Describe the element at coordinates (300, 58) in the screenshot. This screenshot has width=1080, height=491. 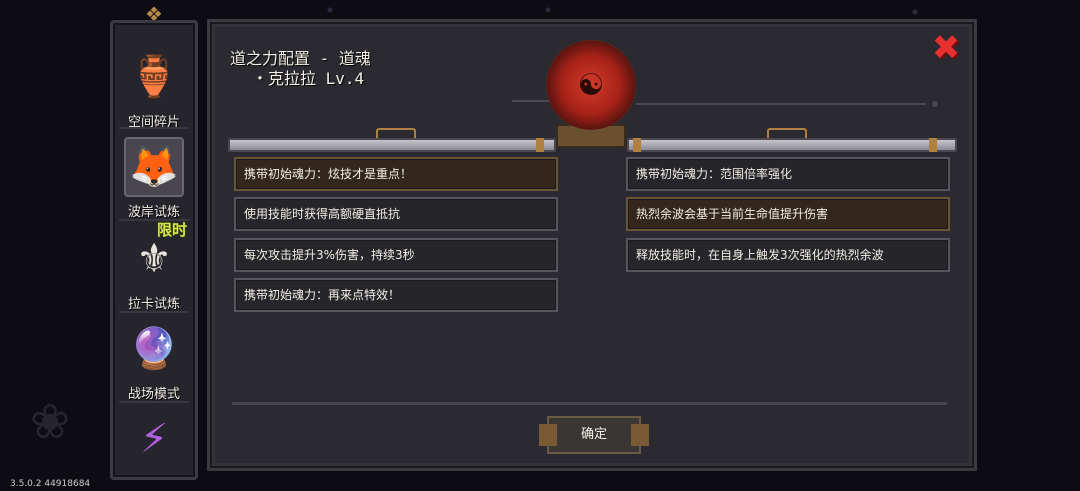
I see `panel-title: 道之力配置 - 道魂` at that location.